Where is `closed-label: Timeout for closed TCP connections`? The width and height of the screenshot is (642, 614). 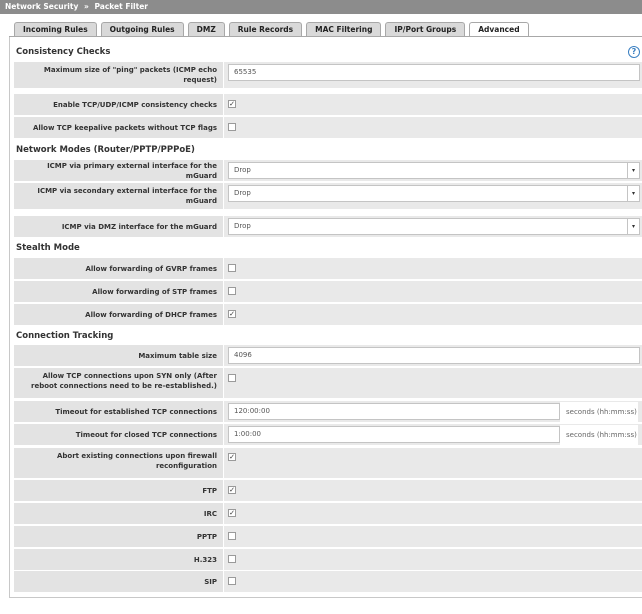 closed-label: Timeout for closed TCP connections is located at coordinates (118, 434).